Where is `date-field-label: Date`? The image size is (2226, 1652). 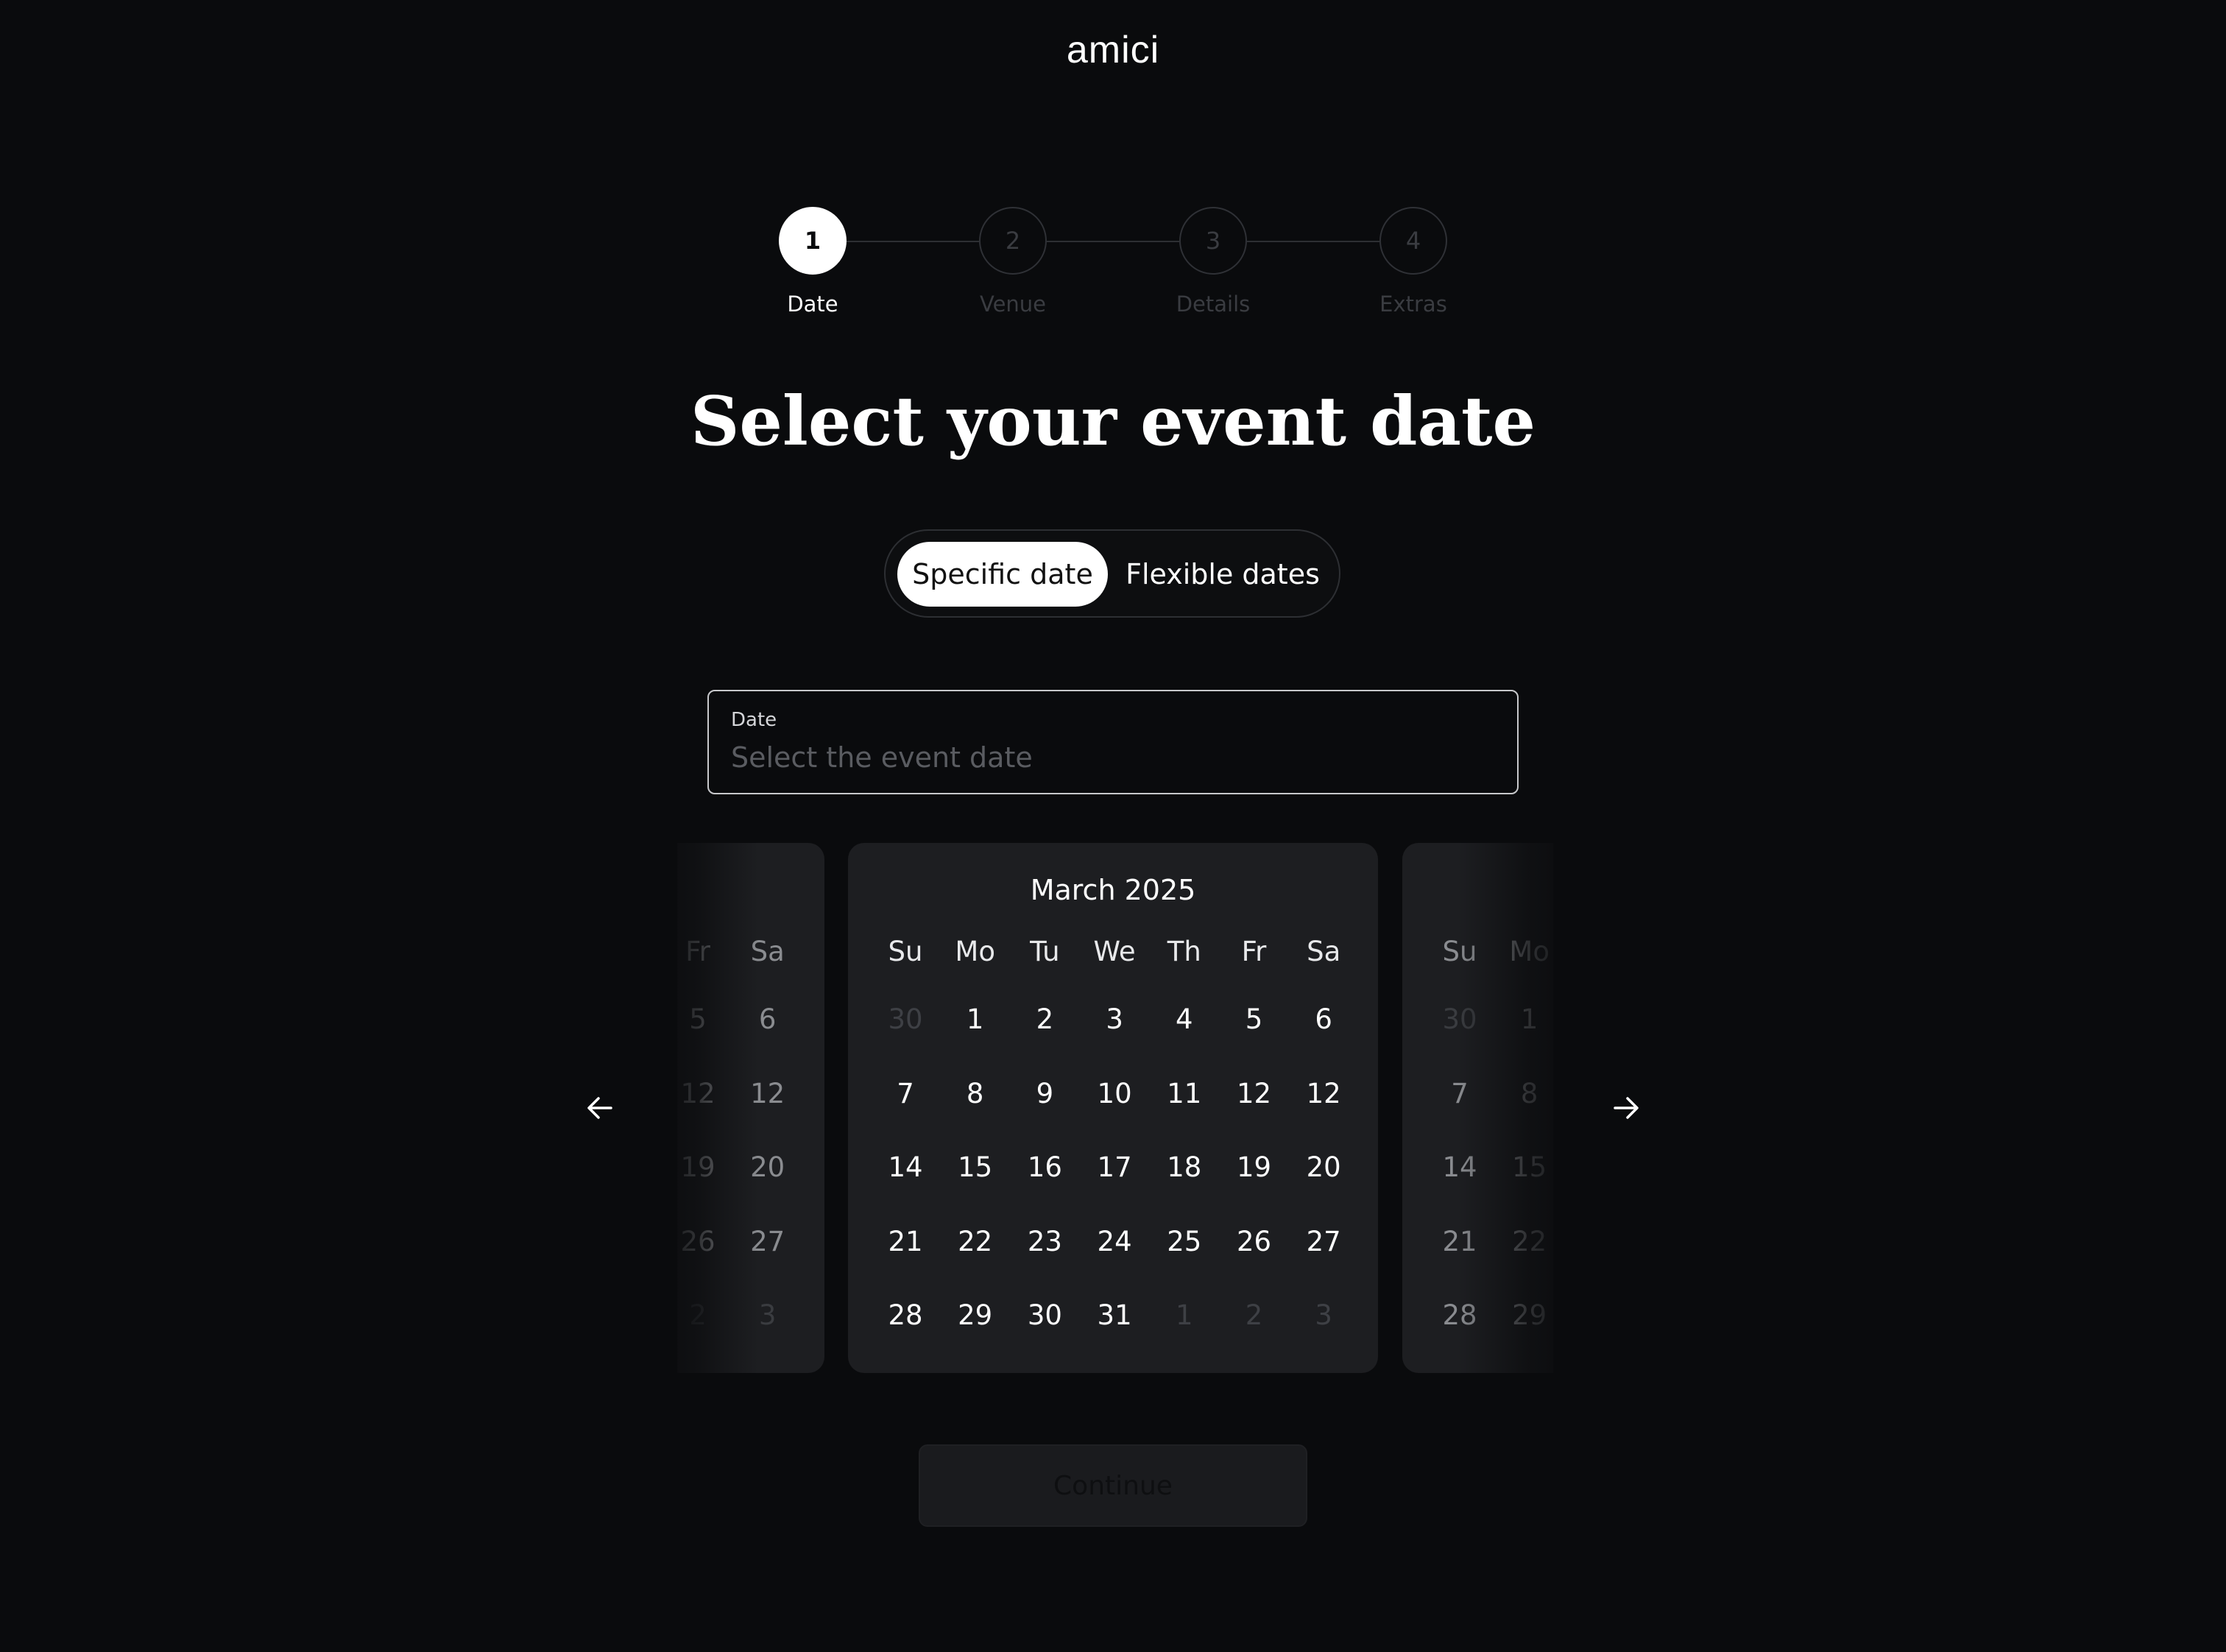 date-field-label: Date is located at coordinates (754, 720).